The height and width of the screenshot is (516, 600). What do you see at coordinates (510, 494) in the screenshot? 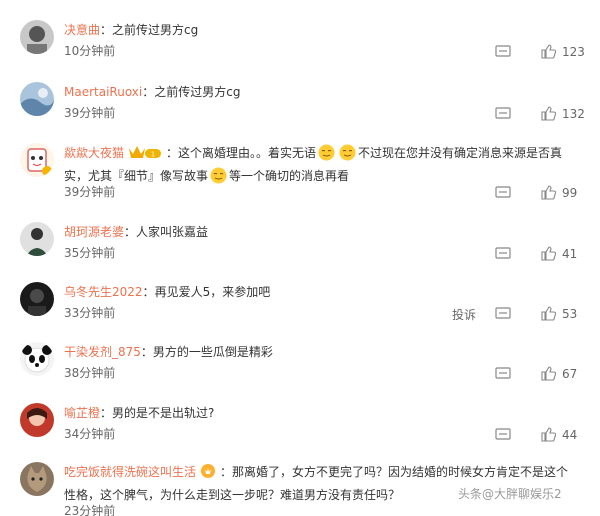
I see `watermark: 头条@大胖聊娱乐2` at bounding box center [510, 494].